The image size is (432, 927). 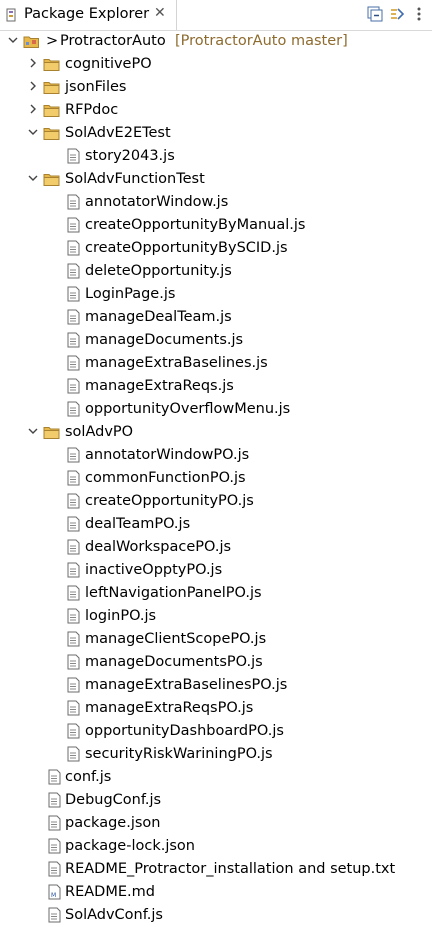 What do you see at coordinates (164, 340) in the screenshot?
I see `tree-item-label: manageDocuments.js` at bounding box center [164, 340].